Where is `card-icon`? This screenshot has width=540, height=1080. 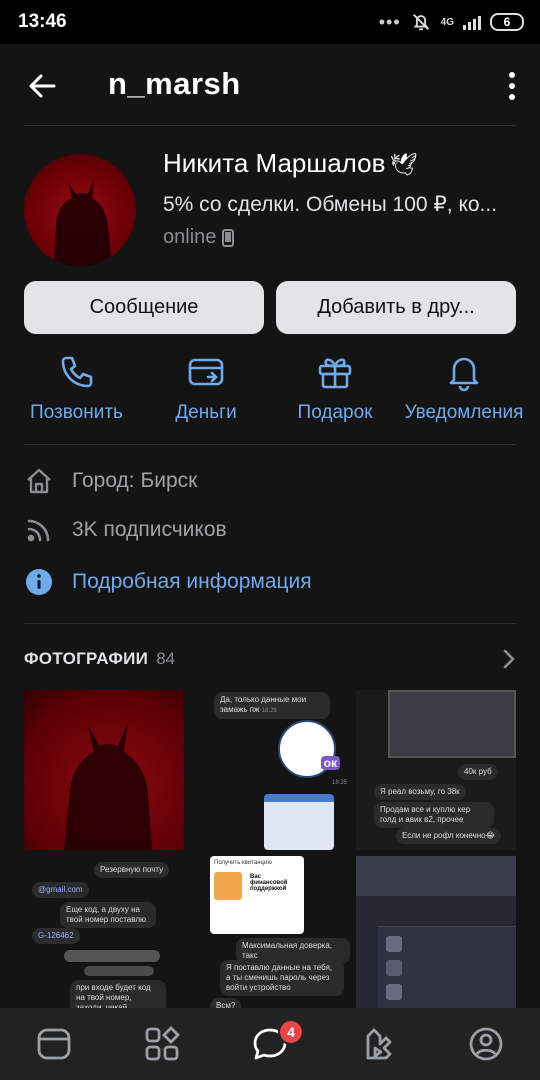
card-icon is located at coordinates (206, 372).